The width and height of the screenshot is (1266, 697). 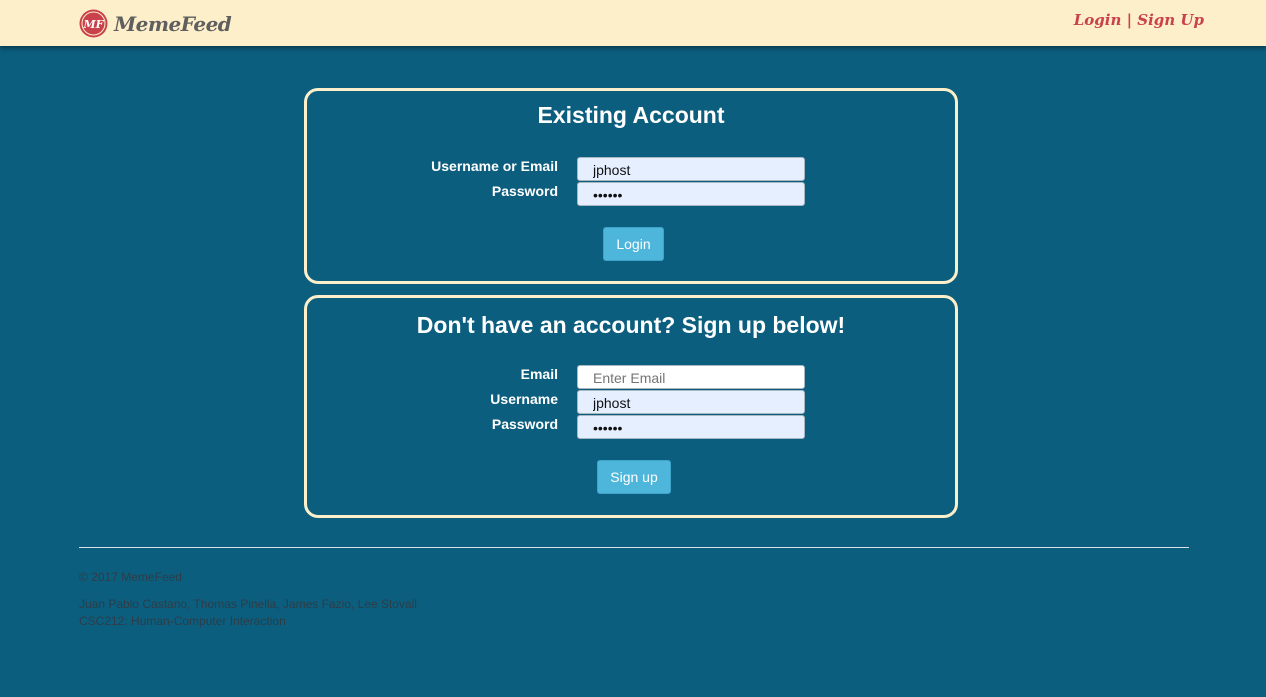 I want to click on signup-username-row: Username, so click(x=631, y=402).